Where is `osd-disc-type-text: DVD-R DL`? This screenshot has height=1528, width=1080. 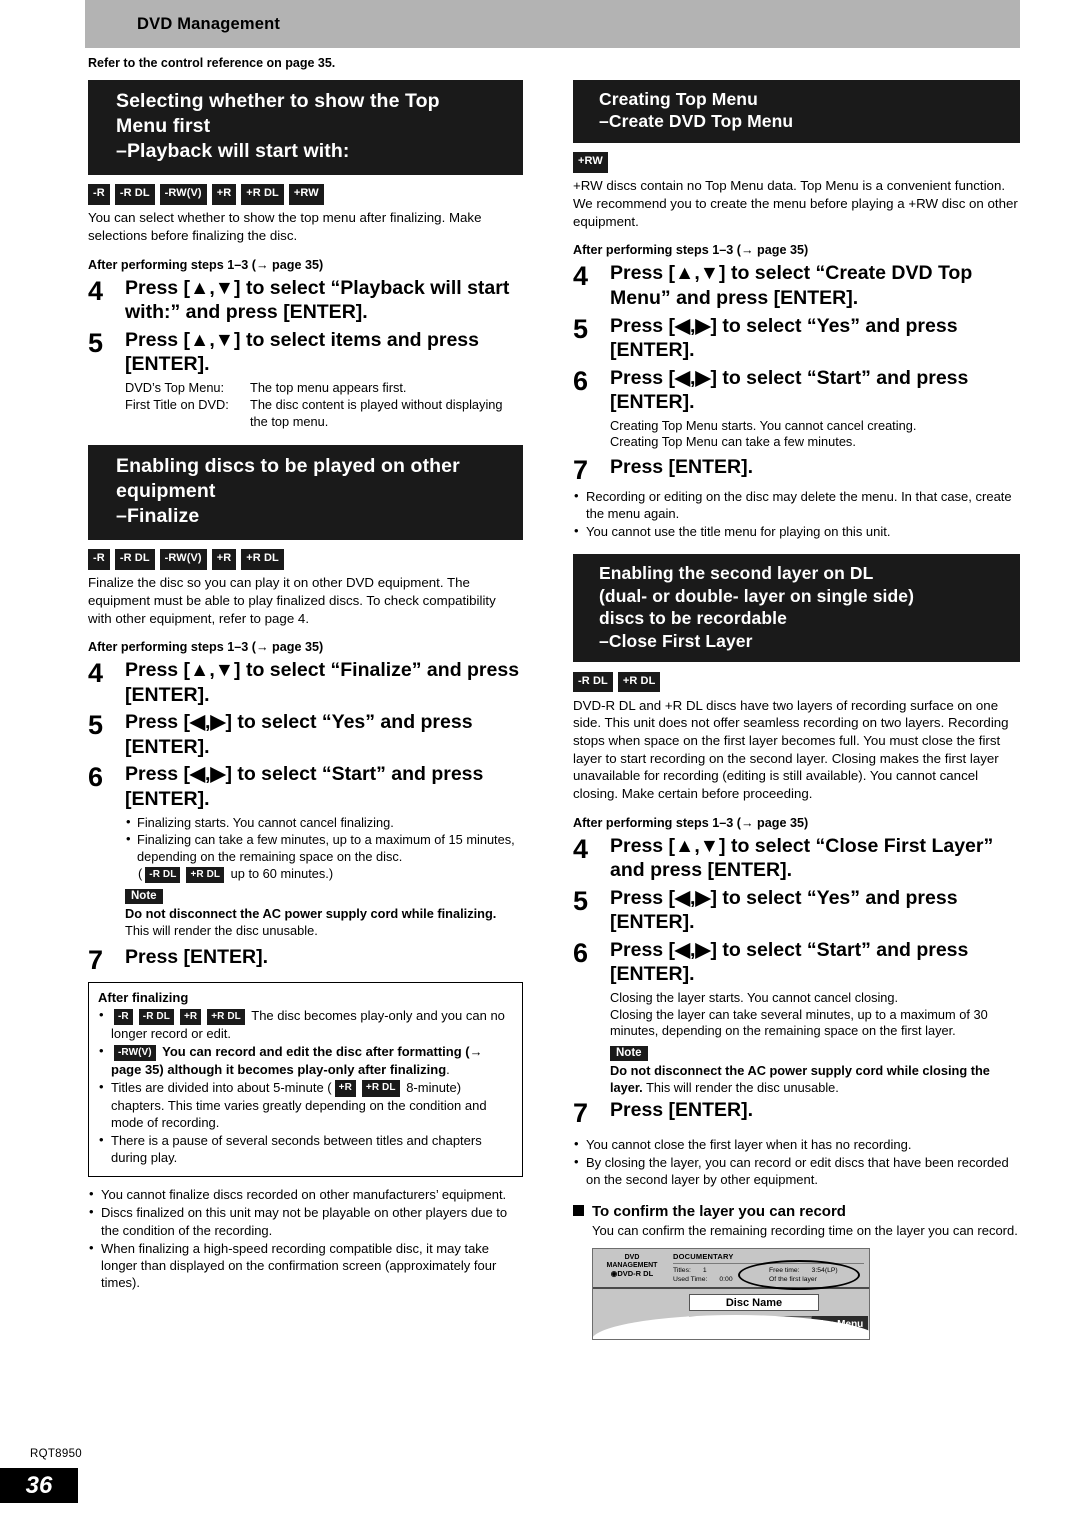 osd-disc-type-text: DVD-R DL is located at coordinates (635, 1274).